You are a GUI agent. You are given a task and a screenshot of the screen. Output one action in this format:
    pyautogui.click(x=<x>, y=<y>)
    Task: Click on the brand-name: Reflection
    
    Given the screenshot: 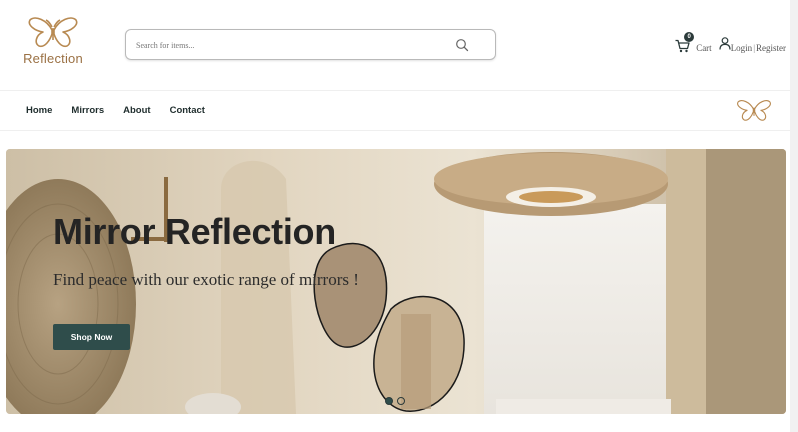 What is the action you would take?
    pyautogui.click(x=53, y=58)
    